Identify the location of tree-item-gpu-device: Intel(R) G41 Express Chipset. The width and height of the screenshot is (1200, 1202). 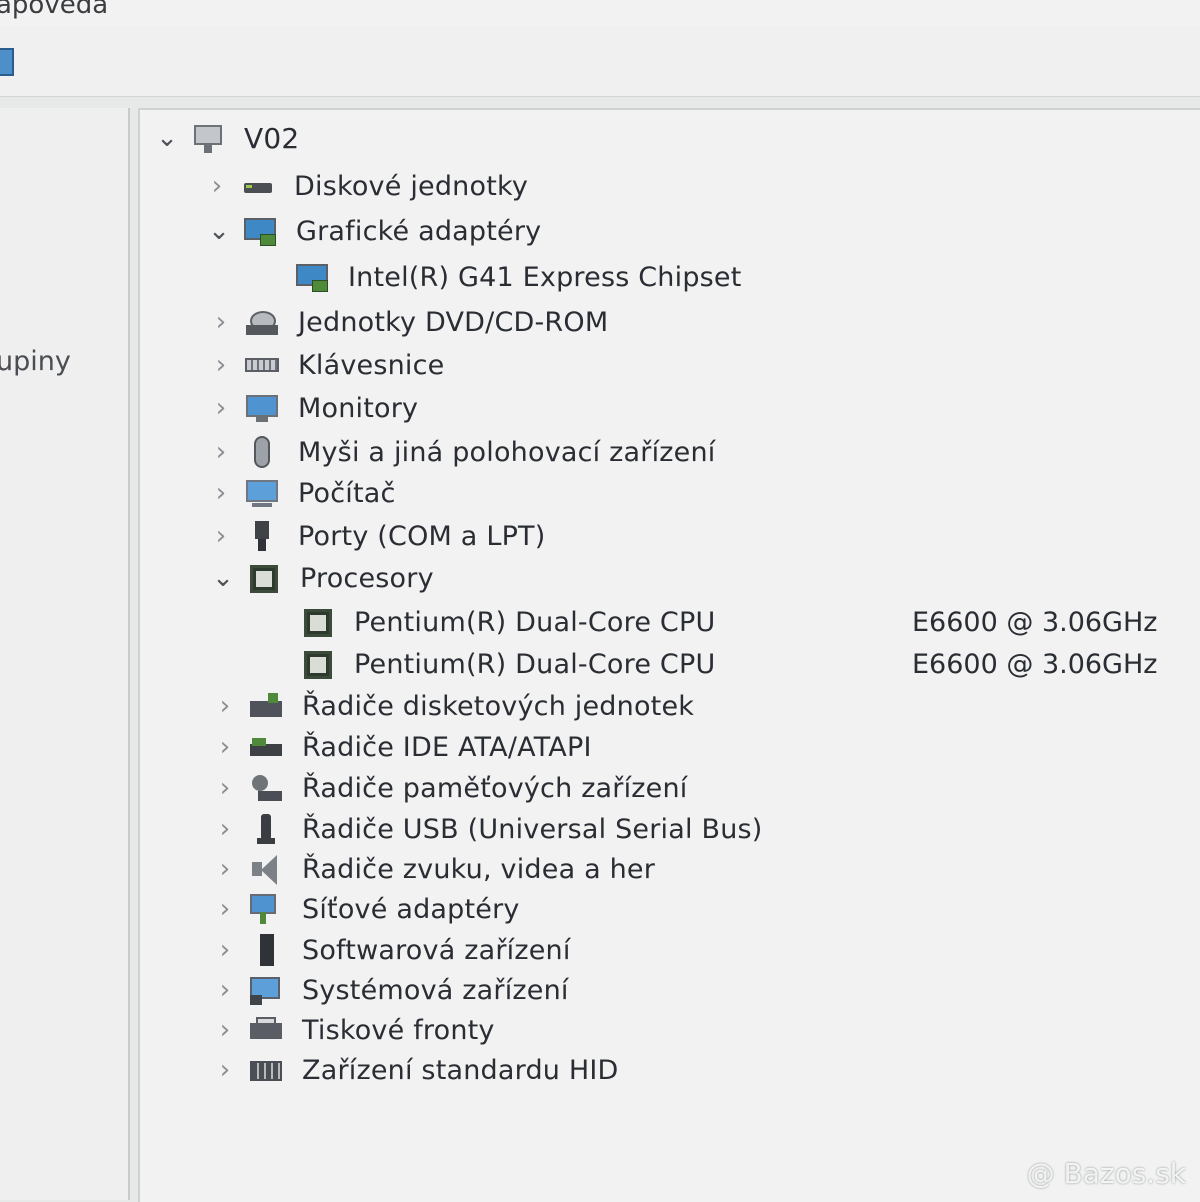
(518, 277).